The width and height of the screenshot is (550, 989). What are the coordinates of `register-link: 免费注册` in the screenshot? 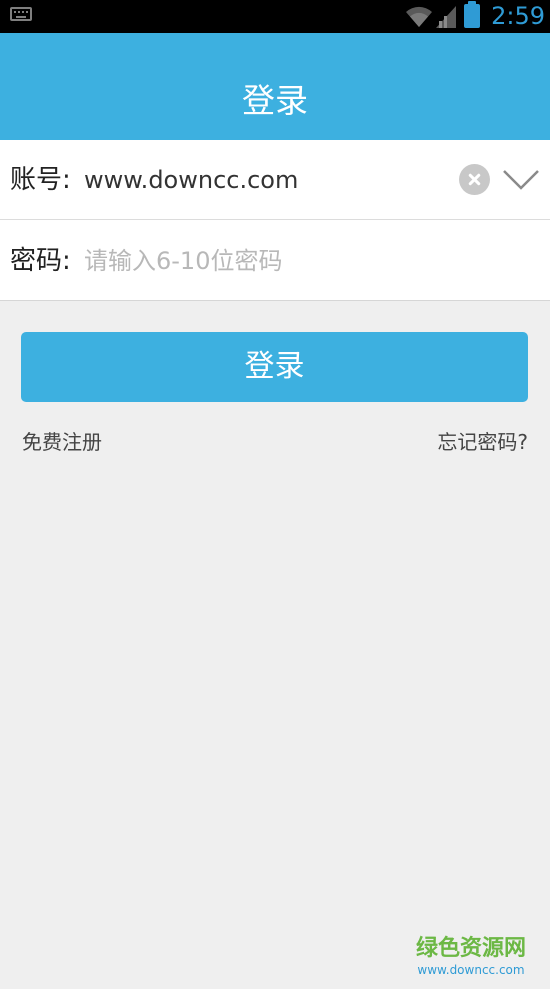 It's located at (62, 442).